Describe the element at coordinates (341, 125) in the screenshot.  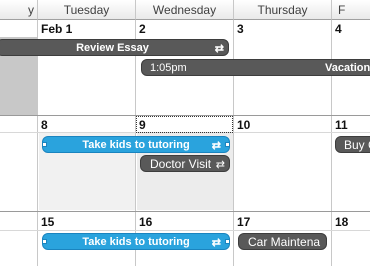
I see `day-number-11: 11` at that location.